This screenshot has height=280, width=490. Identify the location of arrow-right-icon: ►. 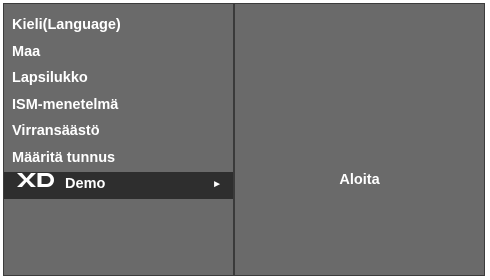
(217, 184).